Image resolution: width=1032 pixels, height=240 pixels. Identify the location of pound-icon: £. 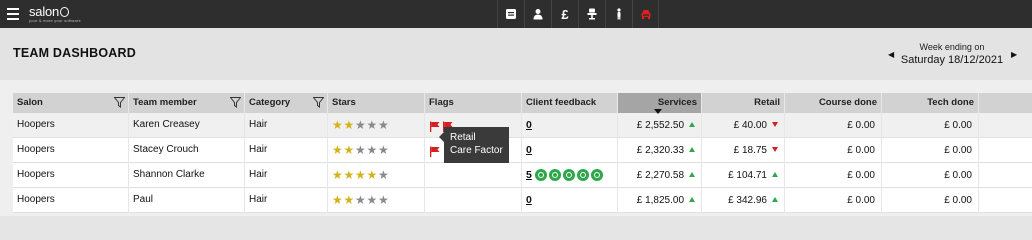
(564, 14).